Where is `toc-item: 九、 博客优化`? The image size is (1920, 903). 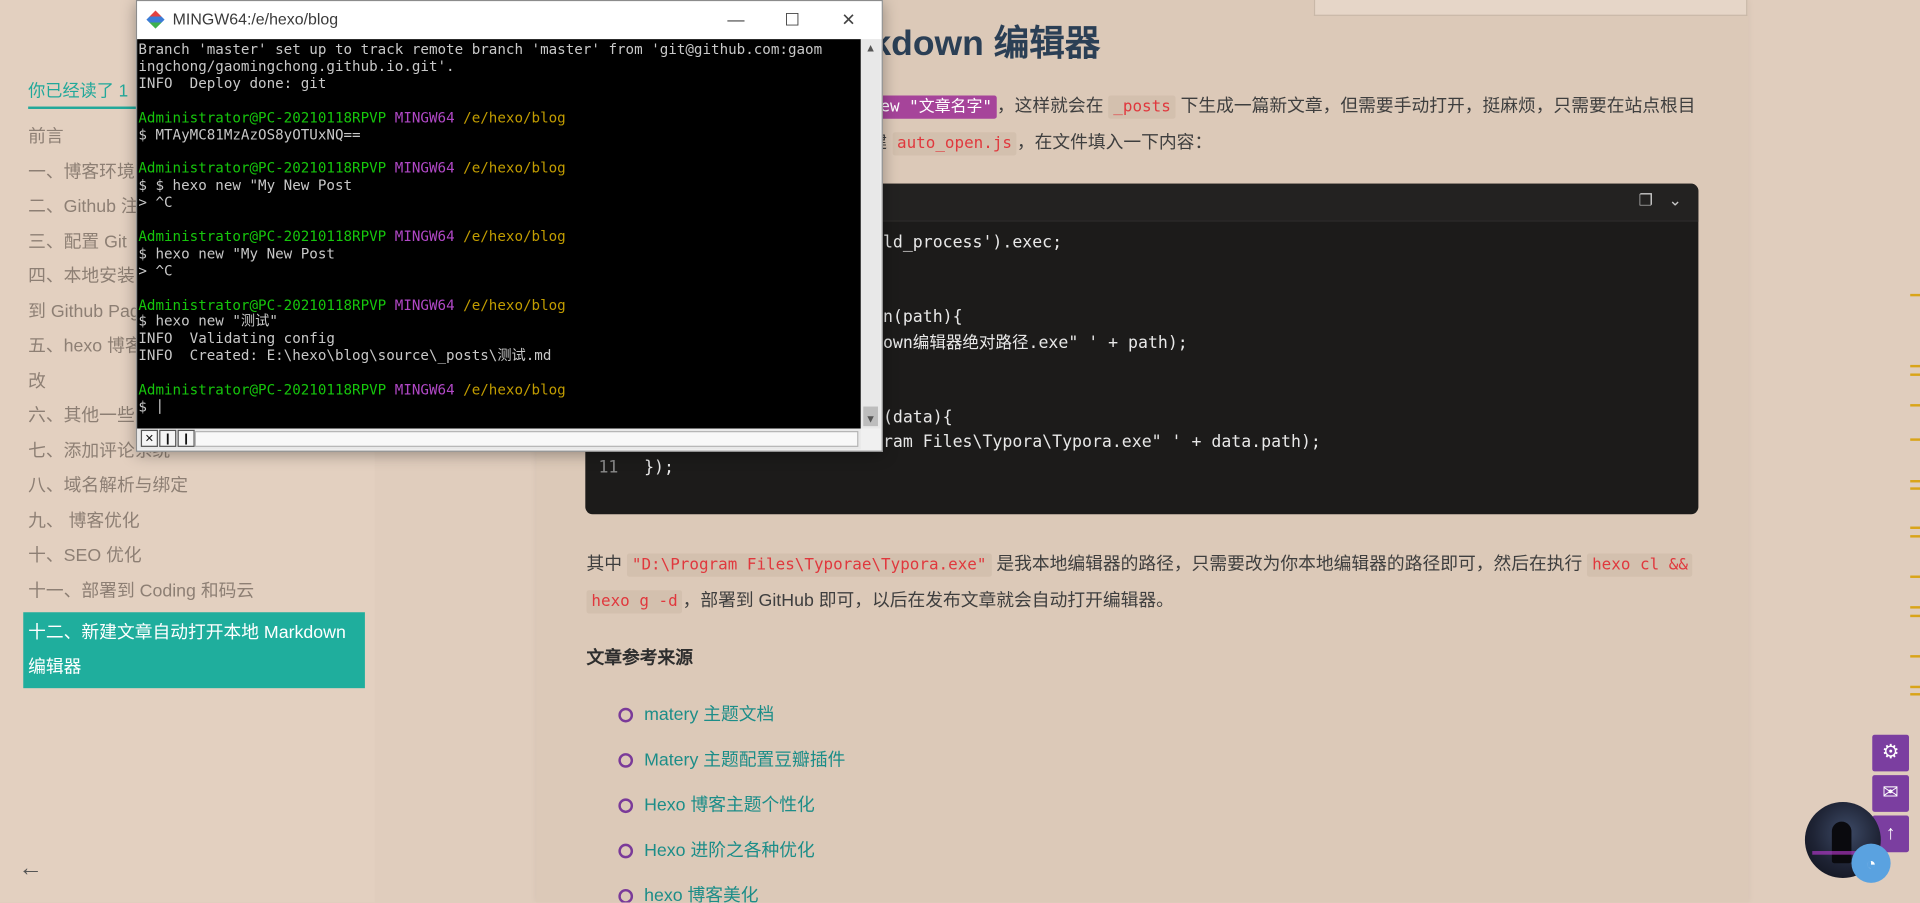 toc-item: 九、 博客优化 is located at coordinates (187, 522).